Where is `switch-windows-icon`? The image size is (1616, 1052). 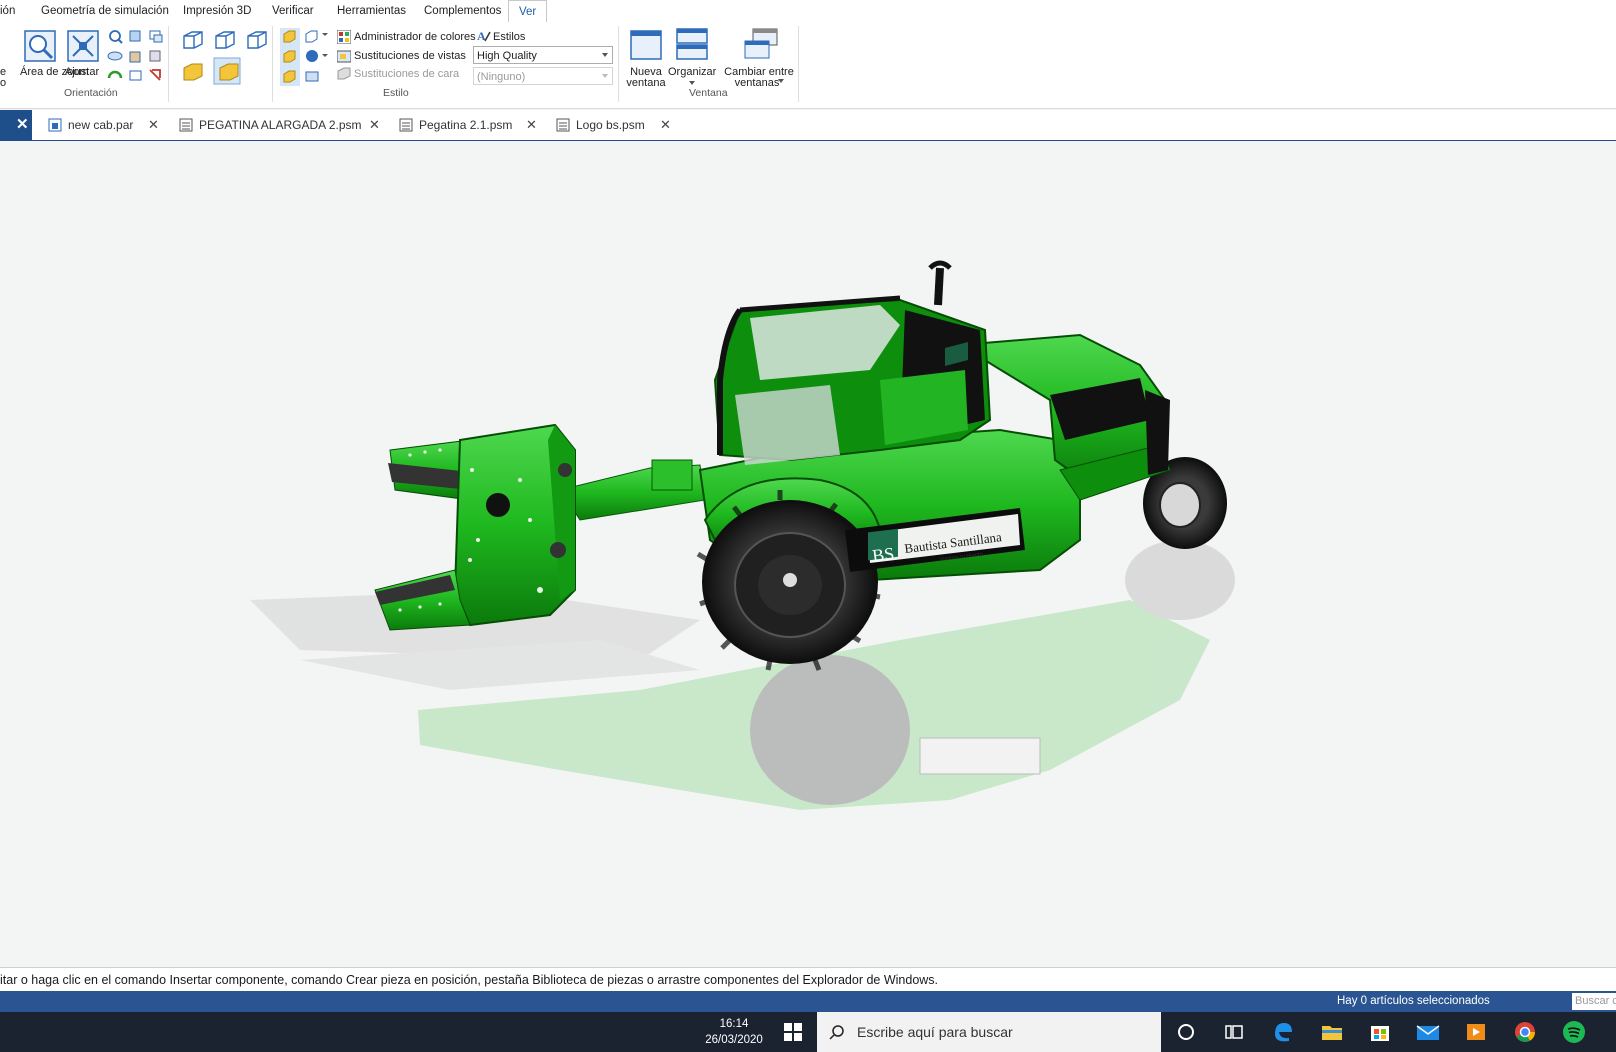
switch-windows-icon is located at coordinates (761, 44).